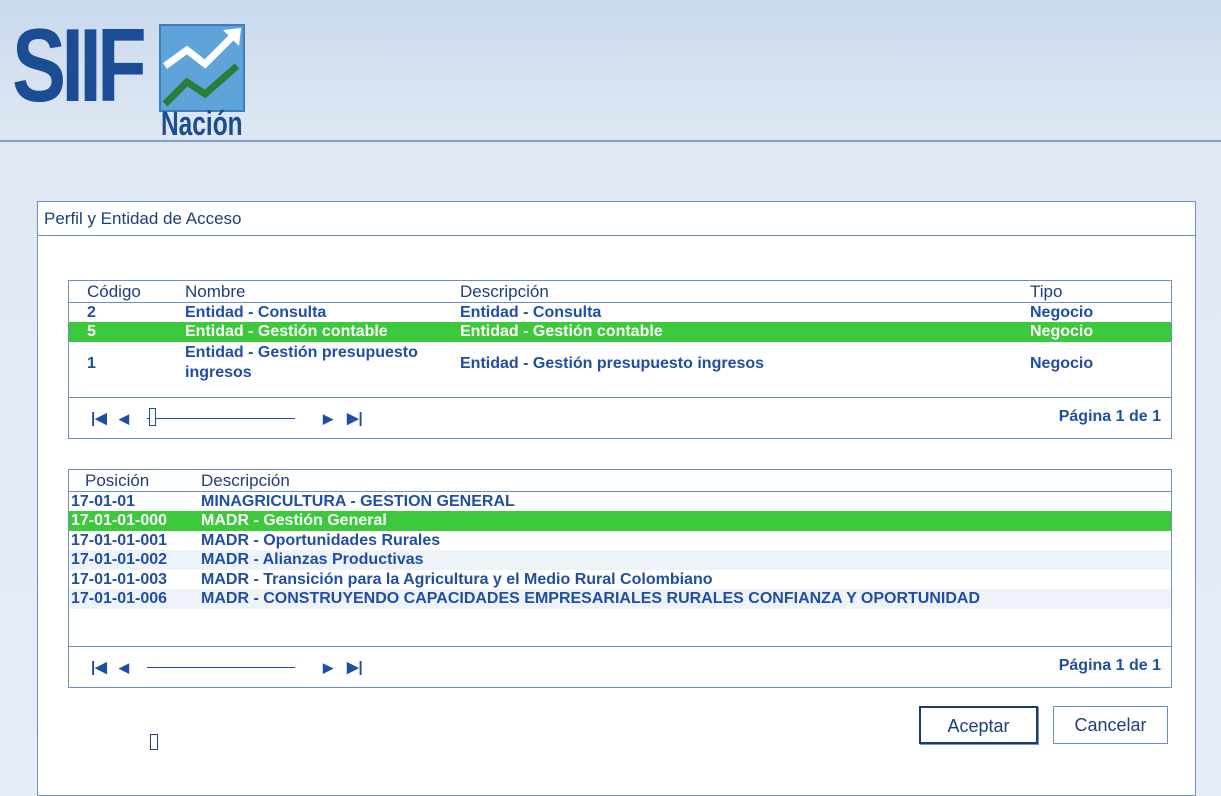 This screenshot has width=1221, height=796. I want to click on profile-codigo: 1, so click(91, 363).